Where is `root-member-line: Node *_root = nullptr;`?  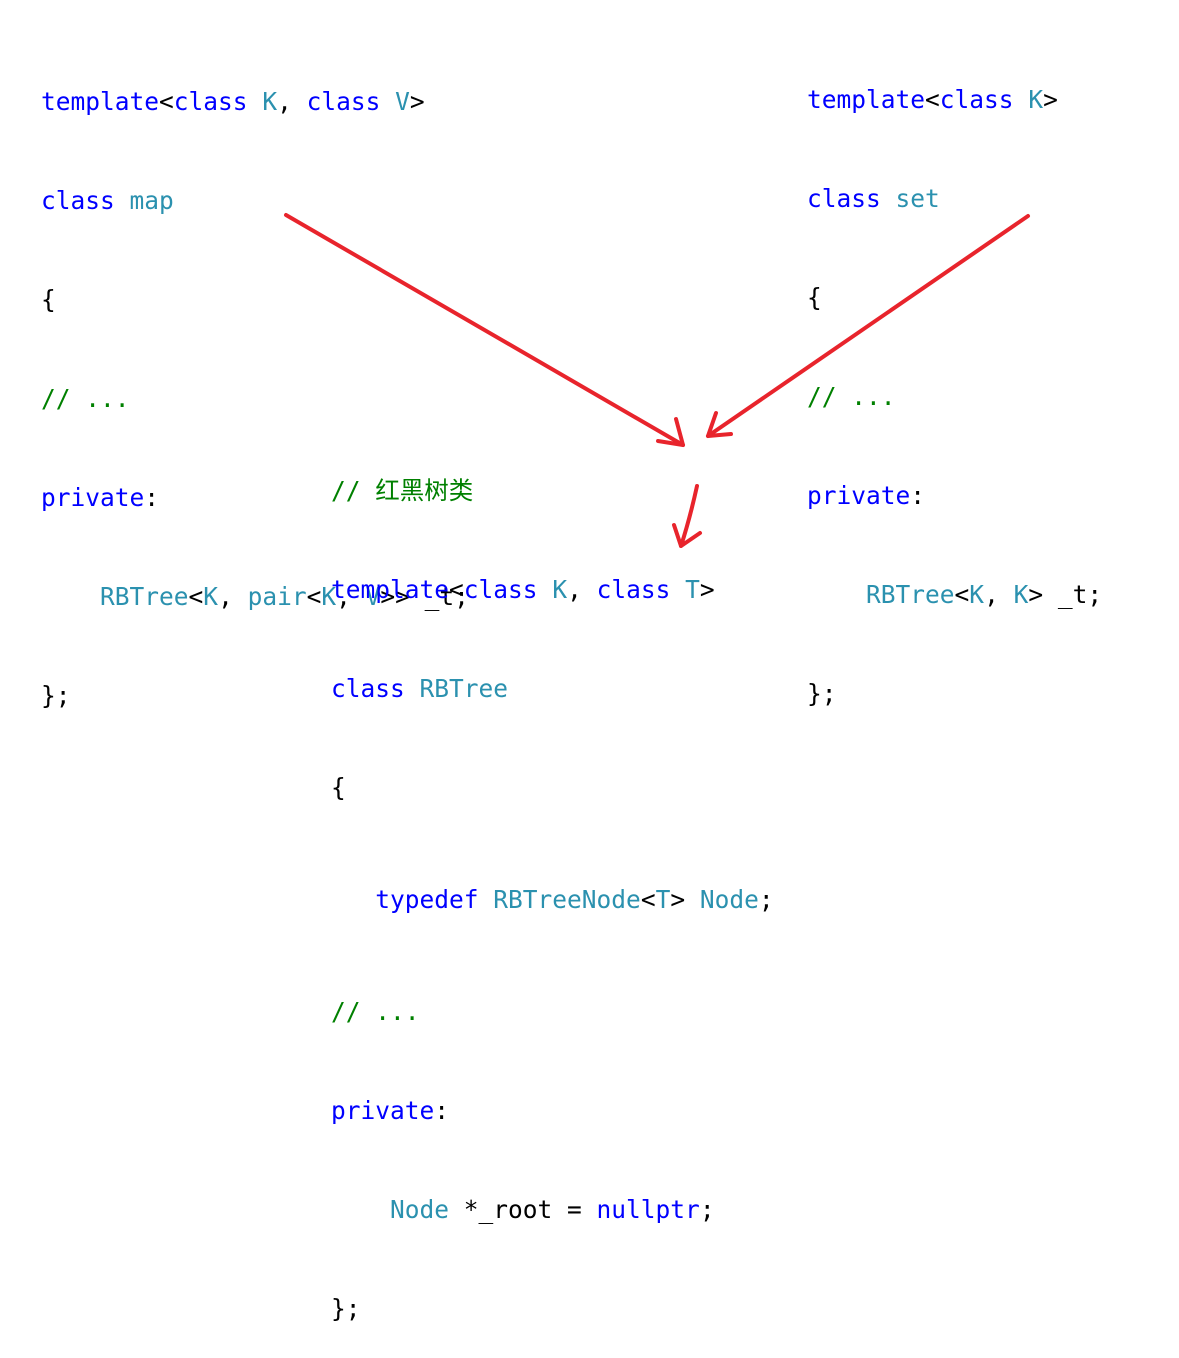
root-member-line: Node *_root = nullptr; is located at coordinates (552, 1209).